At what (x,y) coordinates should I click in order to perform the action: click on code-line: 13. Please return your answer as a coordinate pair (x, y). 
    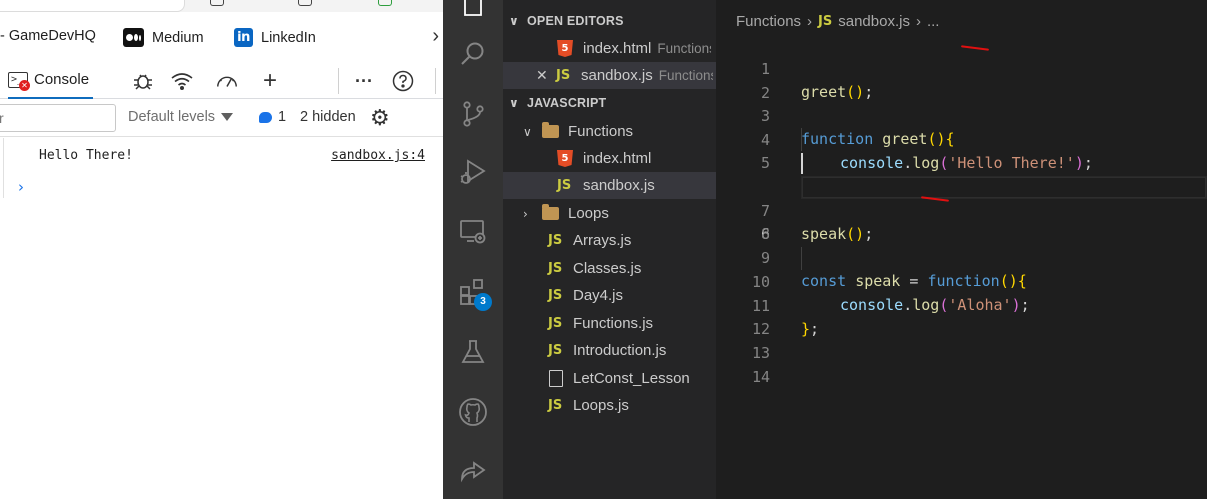
    Looking at the image, I should click on (961, 340).